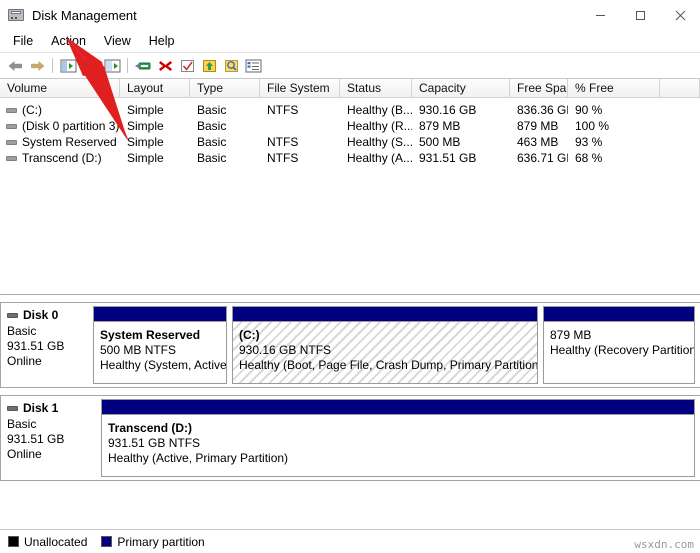 The width and height of the screenshot is (700, 553). I want to click on free-space-cell: 463 MB, so click(538, 142).